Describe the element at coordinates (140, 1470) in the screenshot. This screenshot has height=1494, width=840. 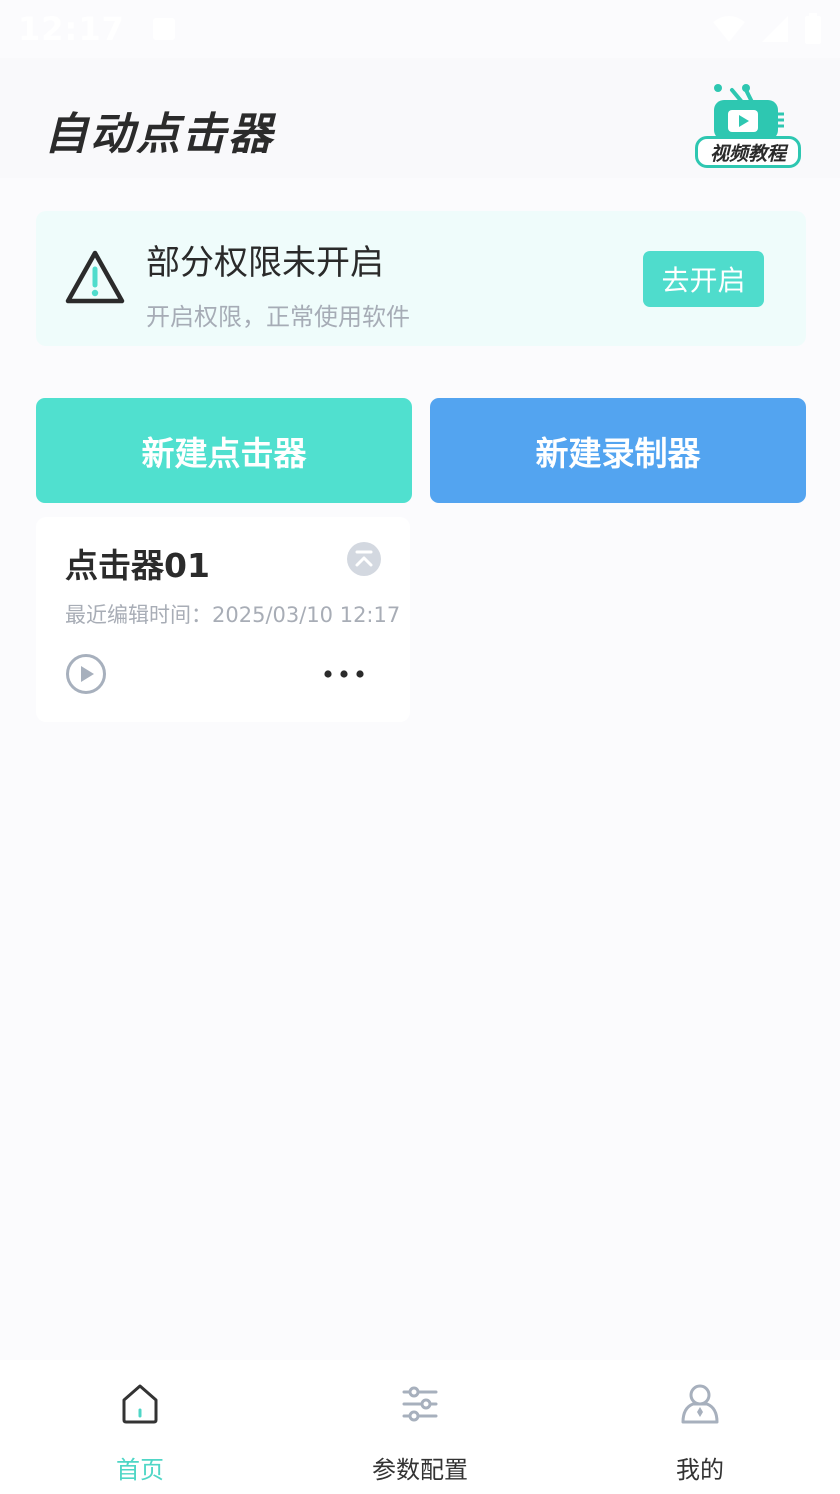
I see `nav-home-label: 首页` at that location.